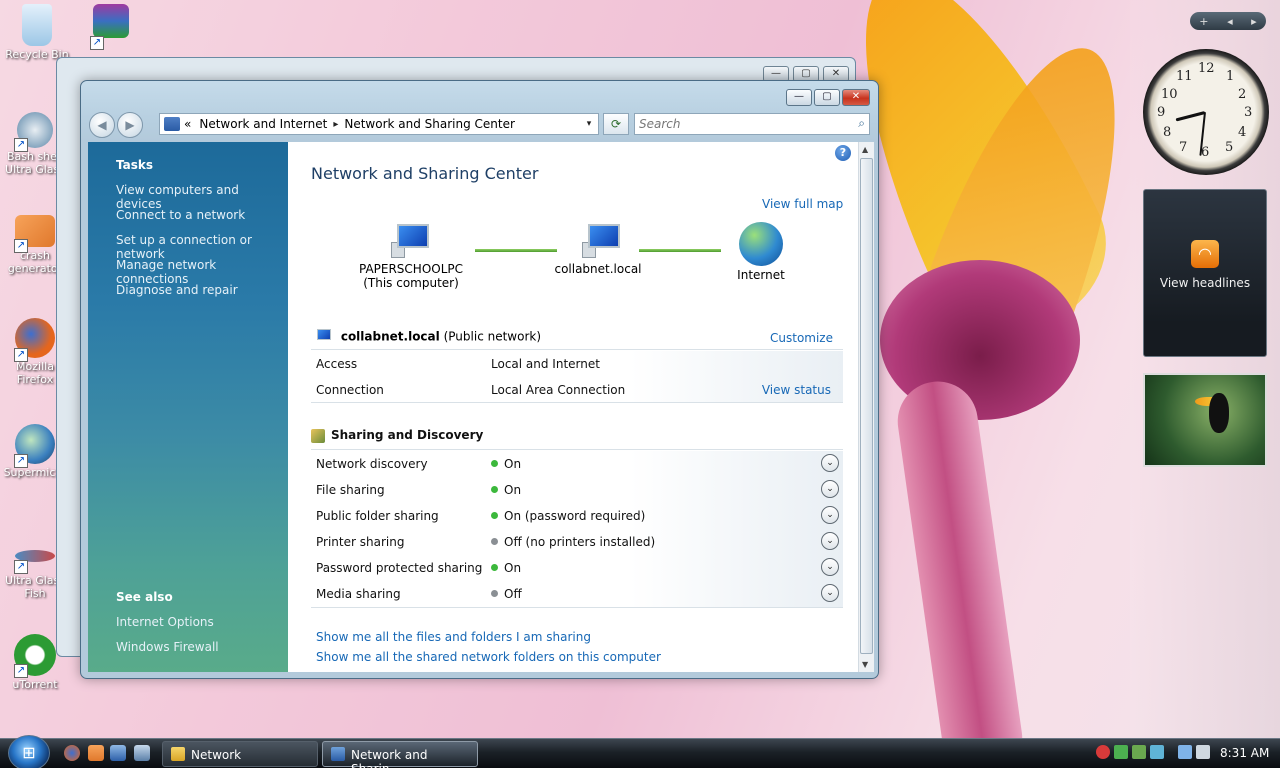 The image size is (1280, 768). I want to click on breadcrumb-network-sharing-center: Network and Sharing Center, so click(429, 124).